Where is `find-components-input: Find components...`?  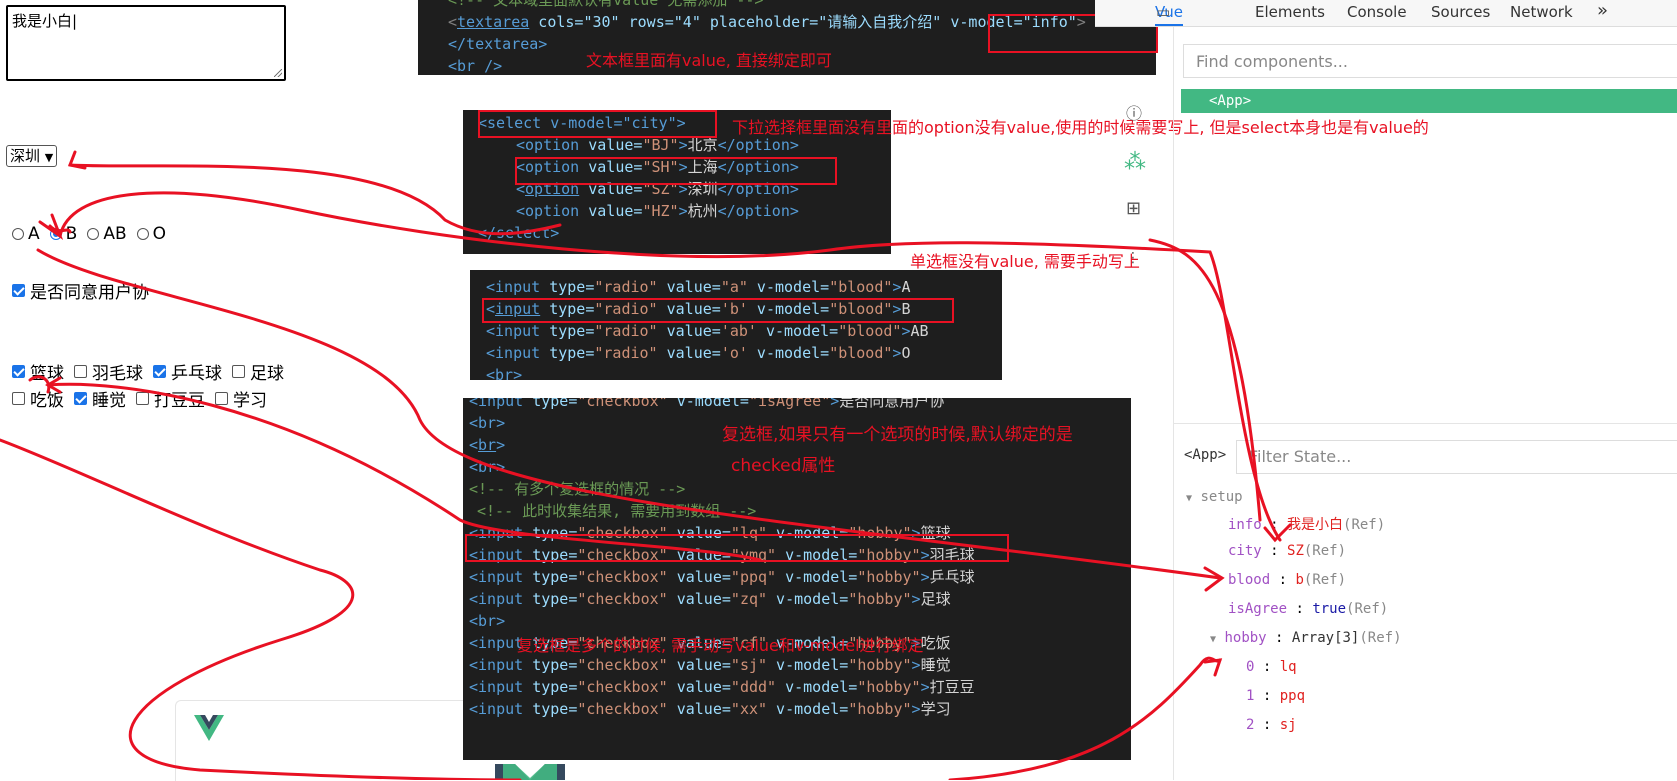
find-components-input: Find components... is located at coordinates (1430, 61).